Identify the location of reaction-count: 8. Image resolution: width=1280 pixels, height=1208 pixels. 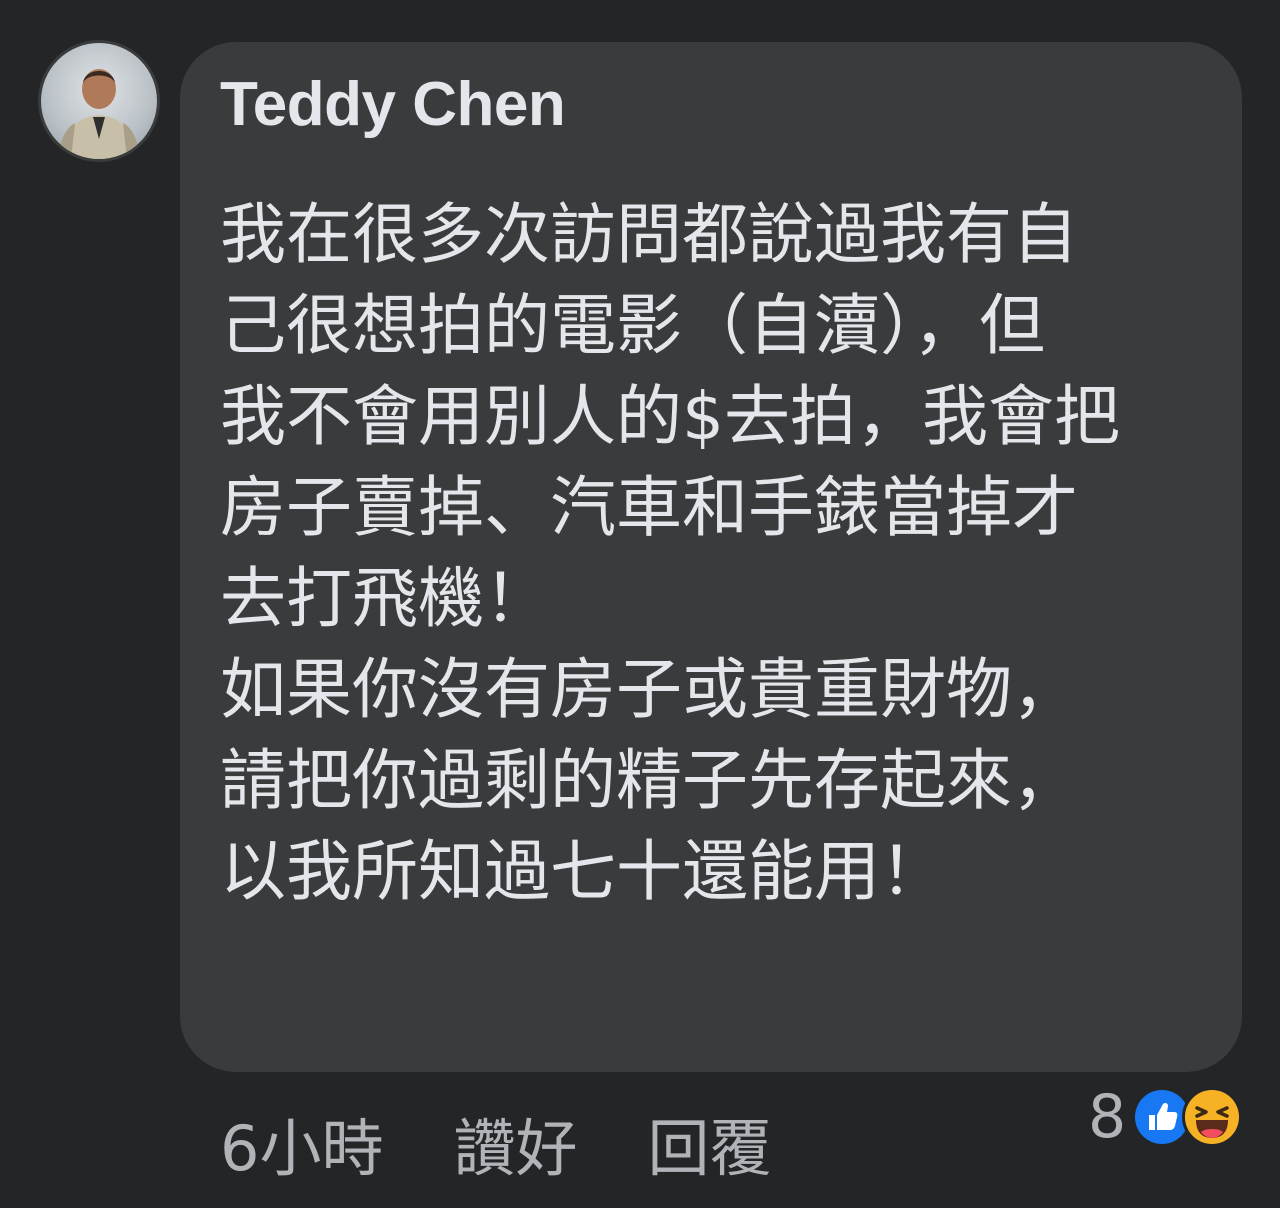
(1107, 1117).